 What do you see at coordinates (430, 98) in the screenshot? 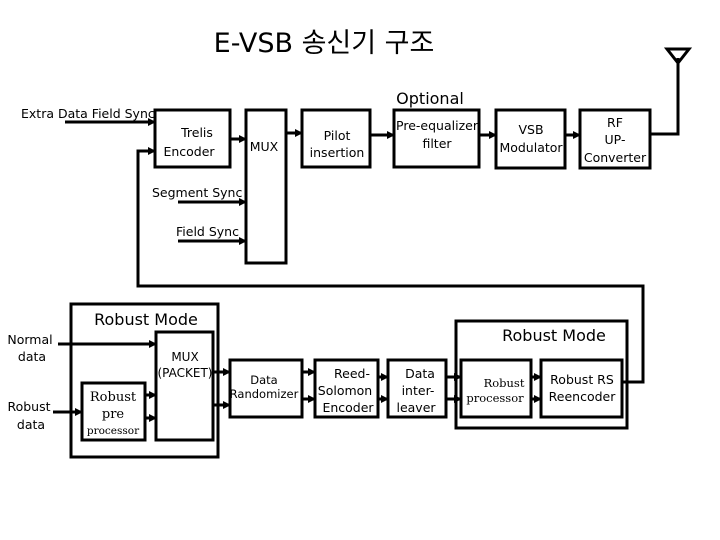
I see `optional-label: Optional` at bounding box center [430, 98].